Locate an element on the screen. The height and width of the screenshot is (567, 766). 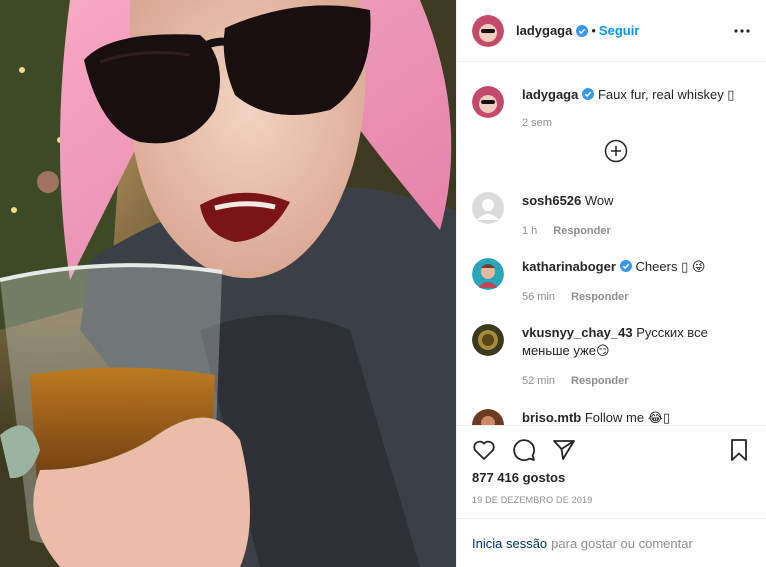
post-date: 19 DE DEZEMBRO DE 2019 is located at coordinates (611, 500).